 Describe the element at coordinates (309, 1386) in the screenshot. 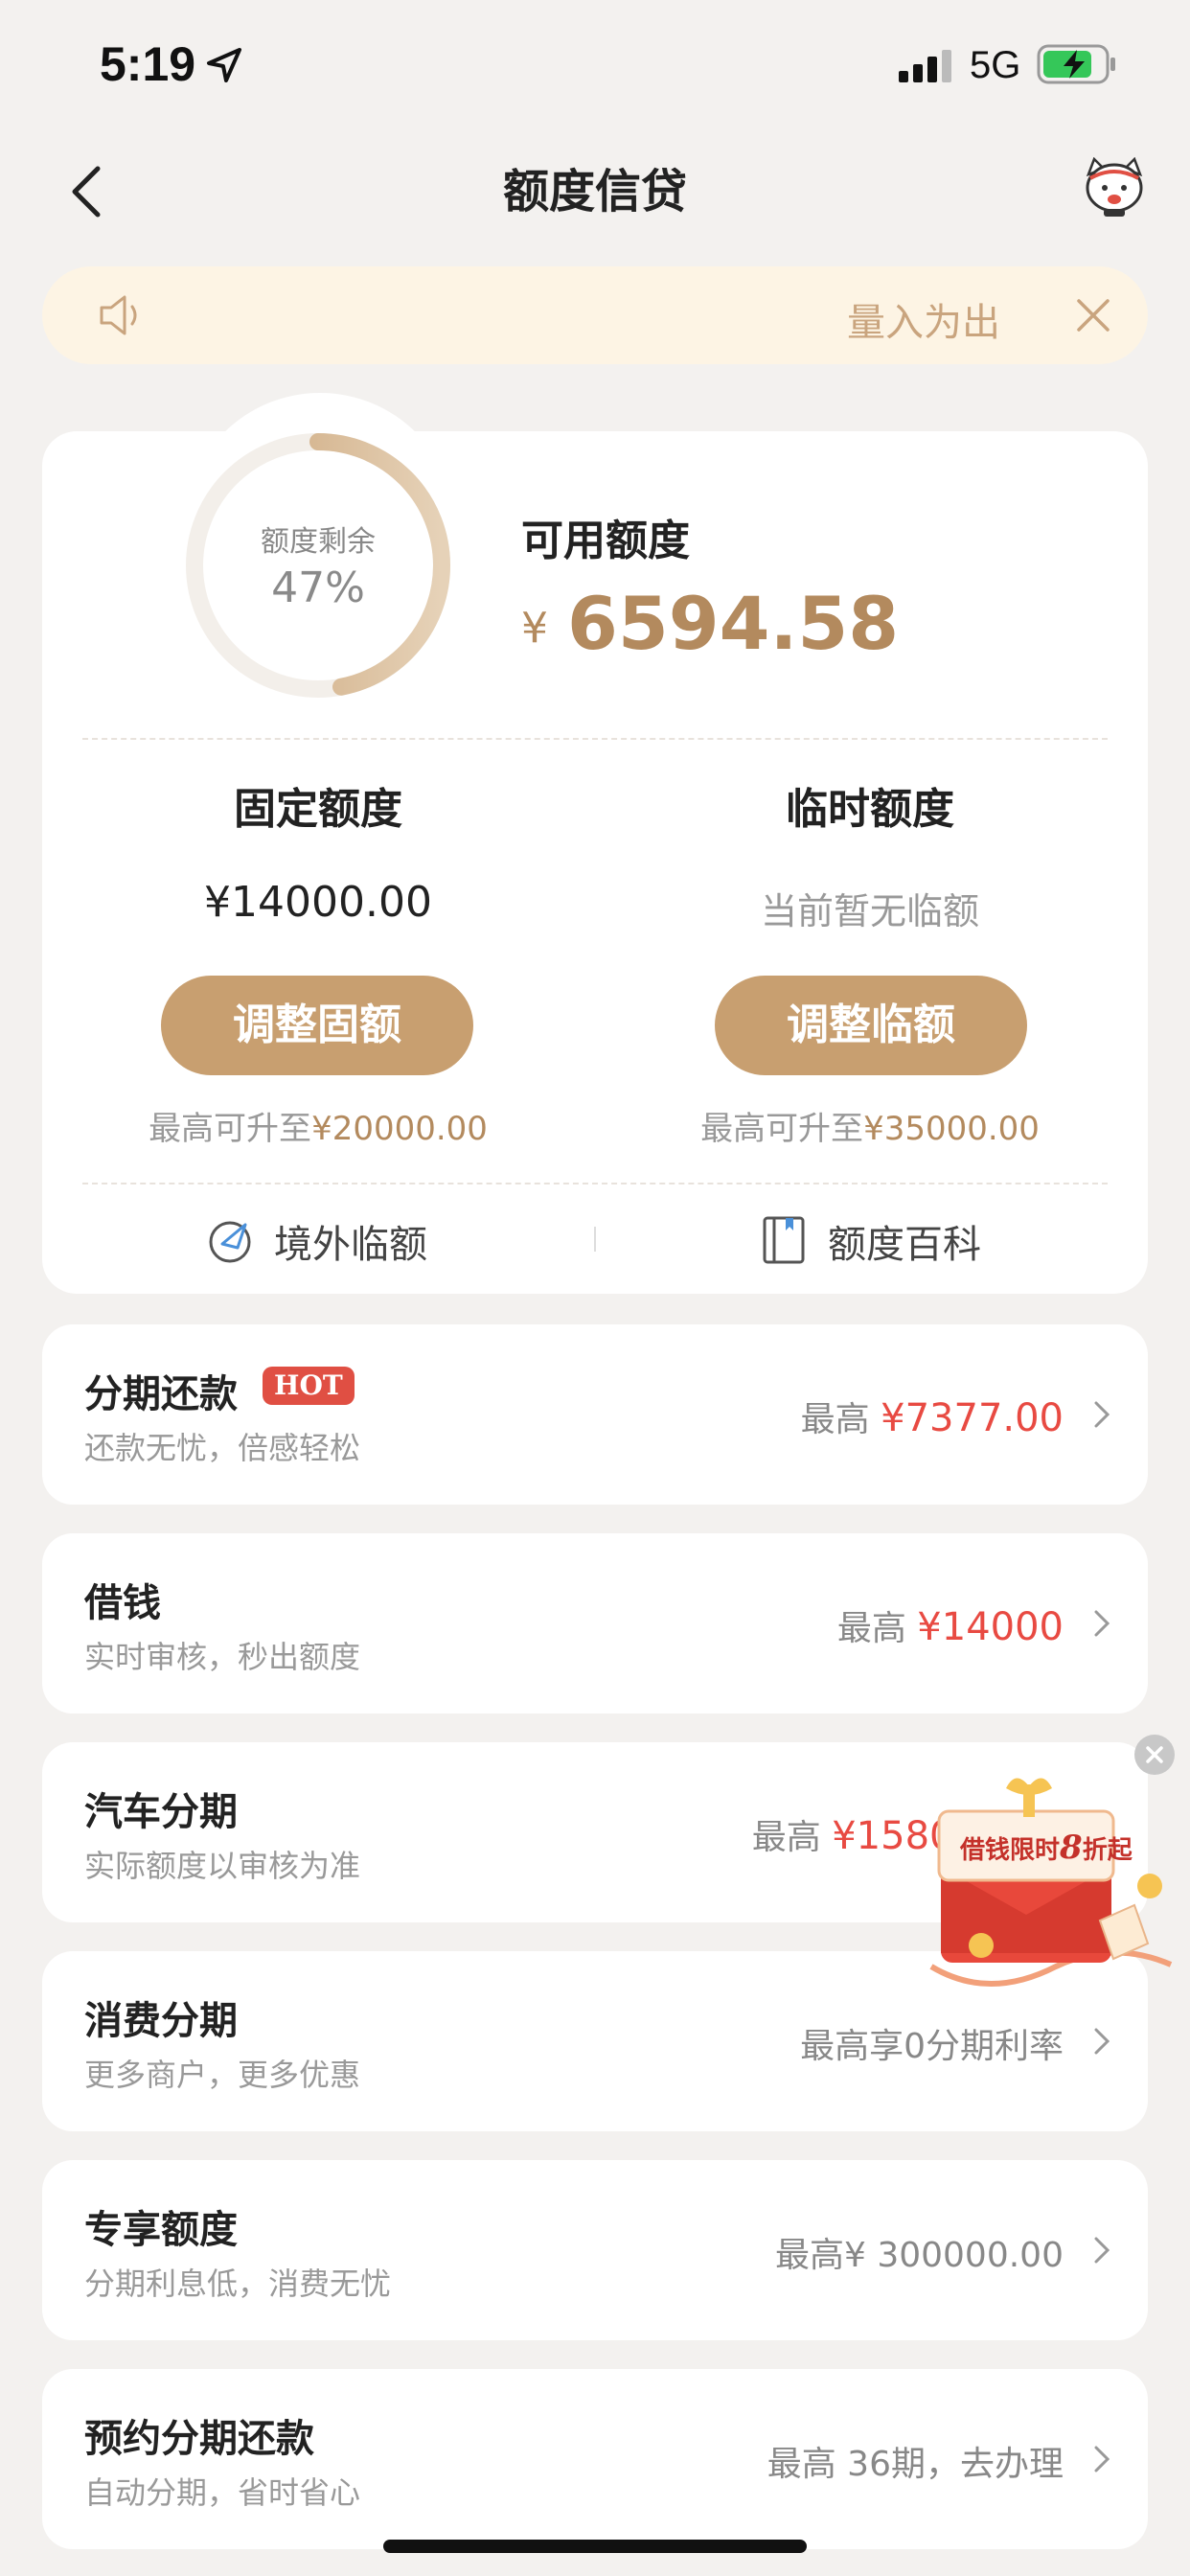

I see `hot-badge: HOT` at that location.